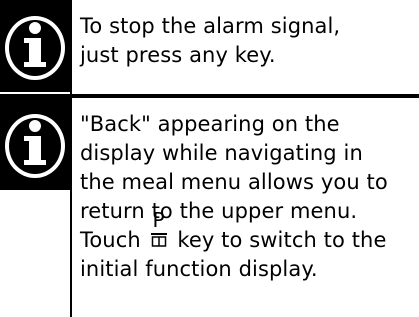 This screenshot has height=317, width=419. What do you see at coordinates (178, 55) in the screenshot?
I see `notice-line: just press any key.` at bounding box center [178, 55].